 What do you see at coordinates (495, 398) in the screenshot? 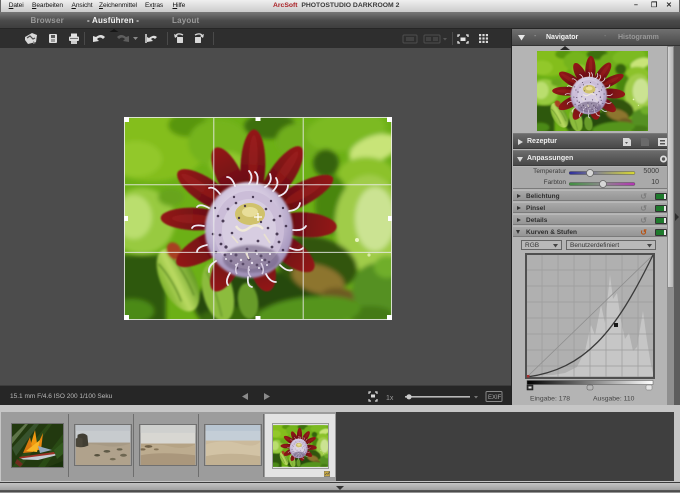
I see `svg-text: EXIF` at bounding box center [495, 398].